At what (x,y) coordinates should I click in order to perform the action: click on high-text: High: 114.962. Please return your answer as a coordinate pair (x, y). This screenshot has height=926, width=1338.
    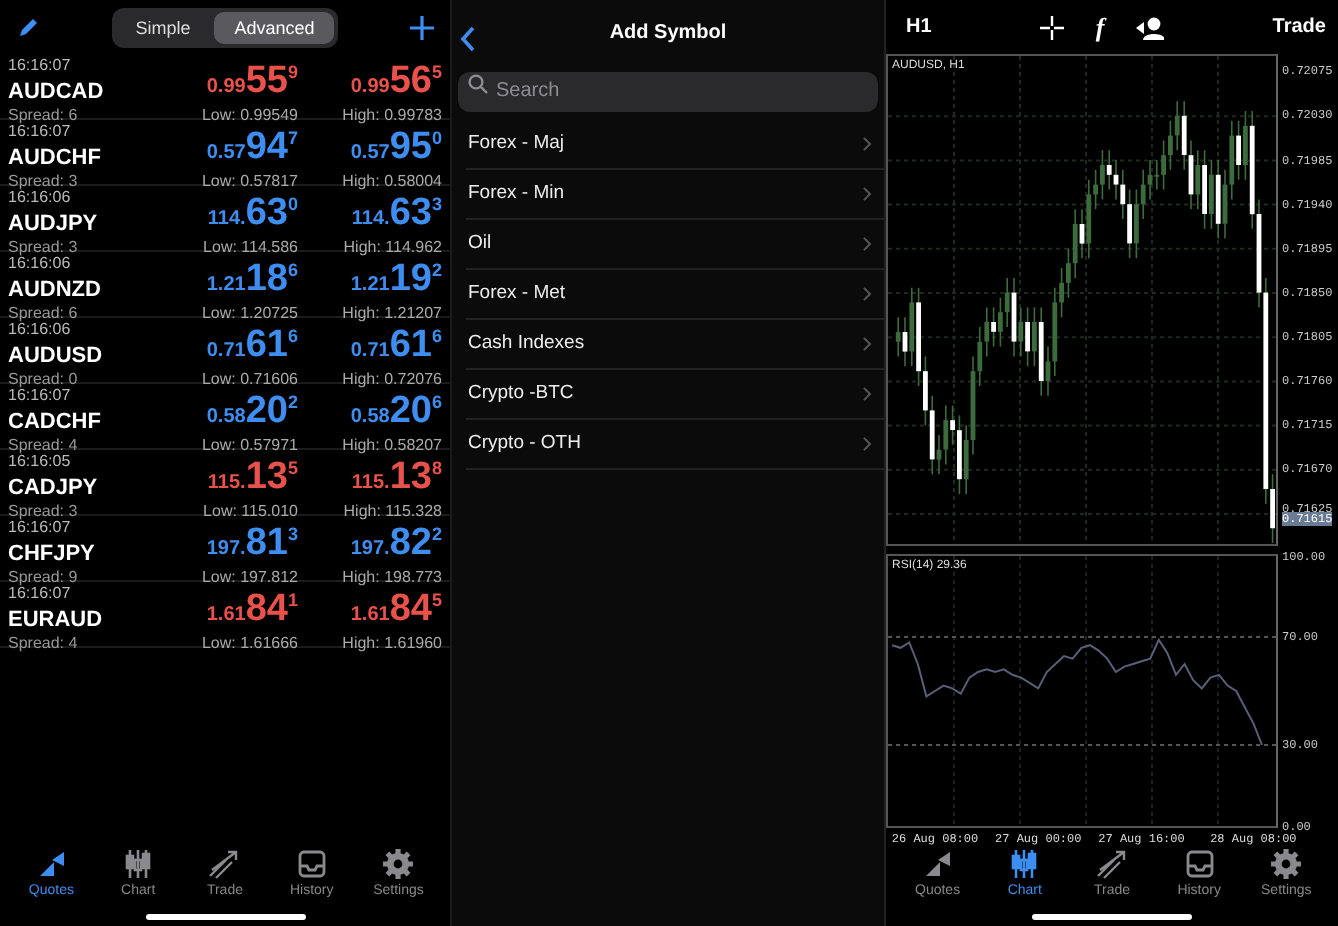
    Looking at the image, I should click on (392, 248).